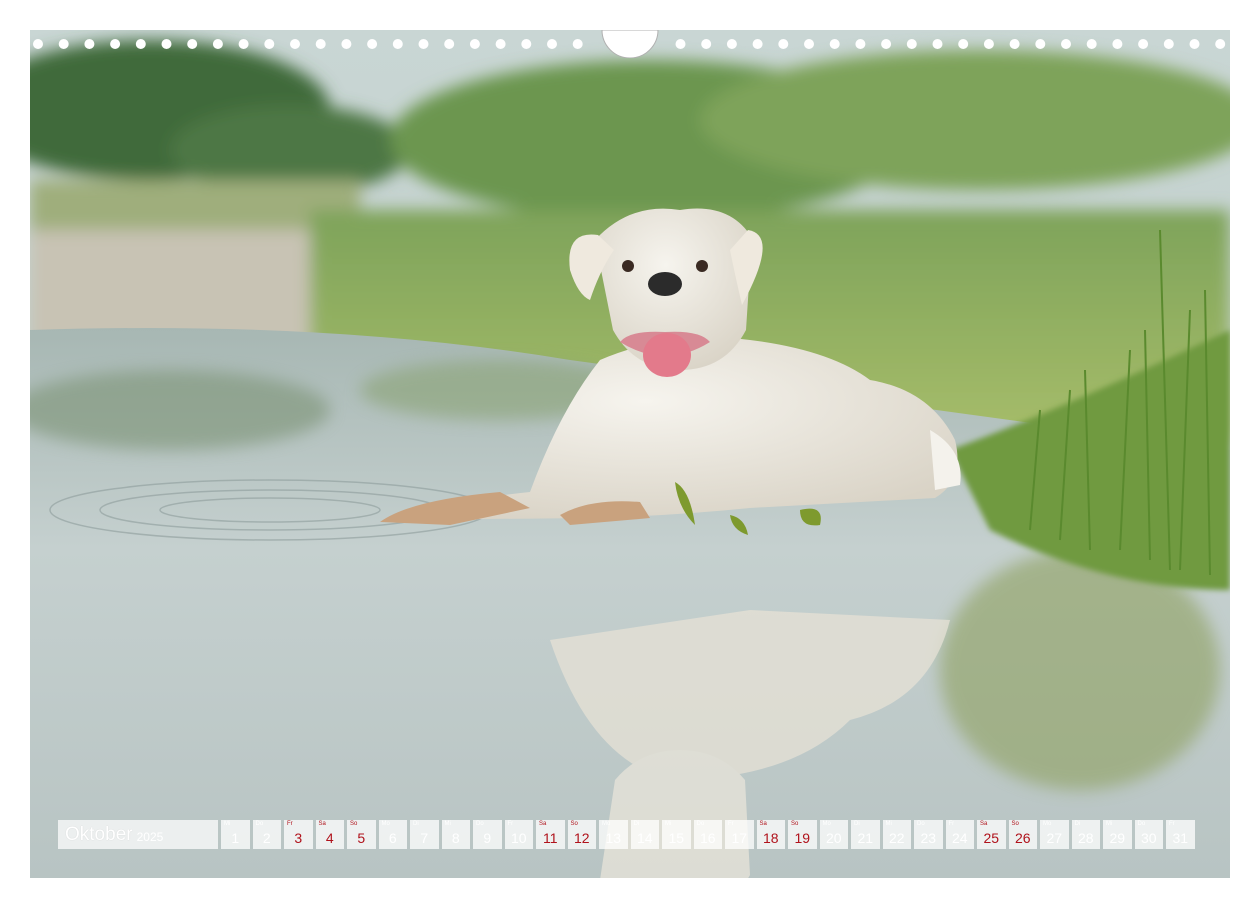  I want to click on day-number: 11, so click(550, 838).